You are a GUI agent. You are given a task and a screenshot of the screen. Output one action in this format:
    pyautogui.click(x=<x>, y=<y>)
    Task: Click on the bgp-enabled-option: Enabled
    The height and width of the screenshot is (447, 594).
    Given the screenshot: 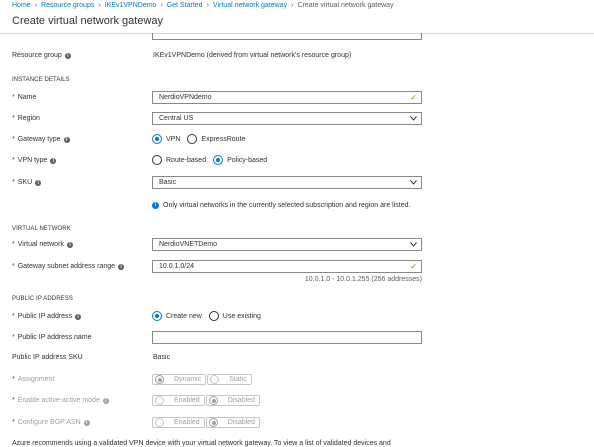 What is the action you would take?
    pyautogui.click(x=178, y=422)
    